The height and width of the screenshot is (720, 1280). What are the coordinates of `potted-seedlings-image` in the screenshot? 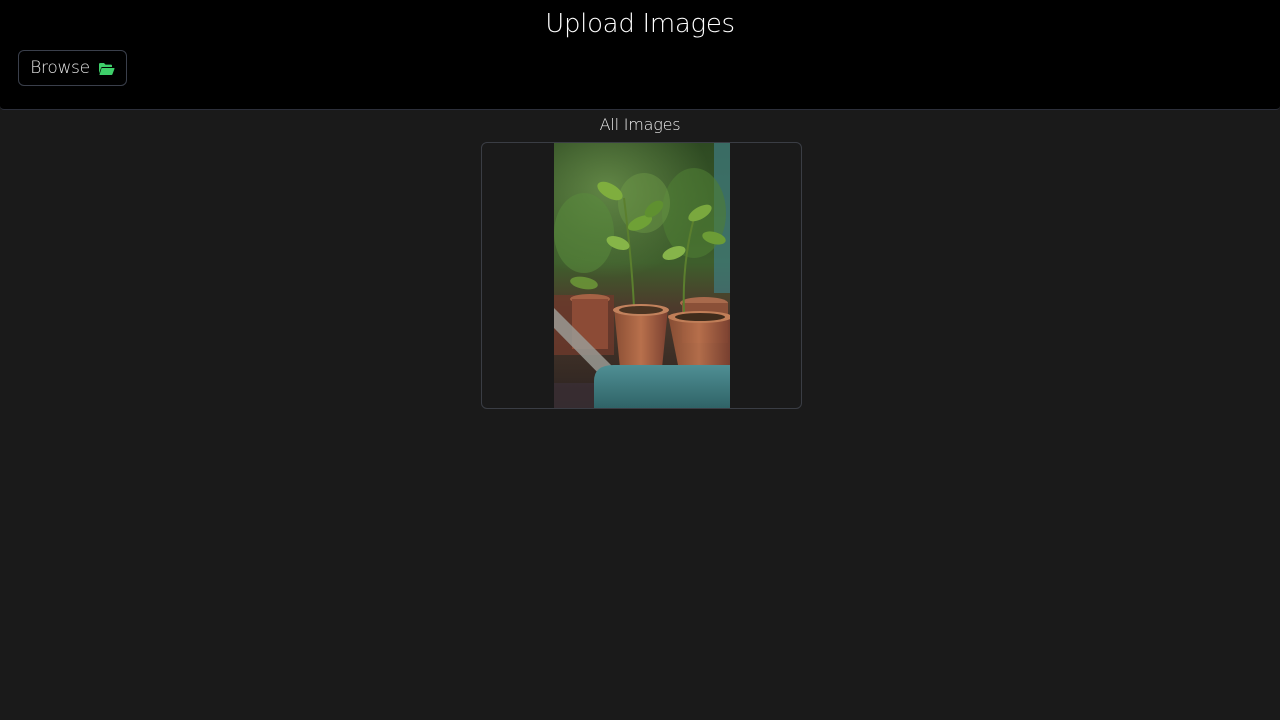 It's located at (642, 275).